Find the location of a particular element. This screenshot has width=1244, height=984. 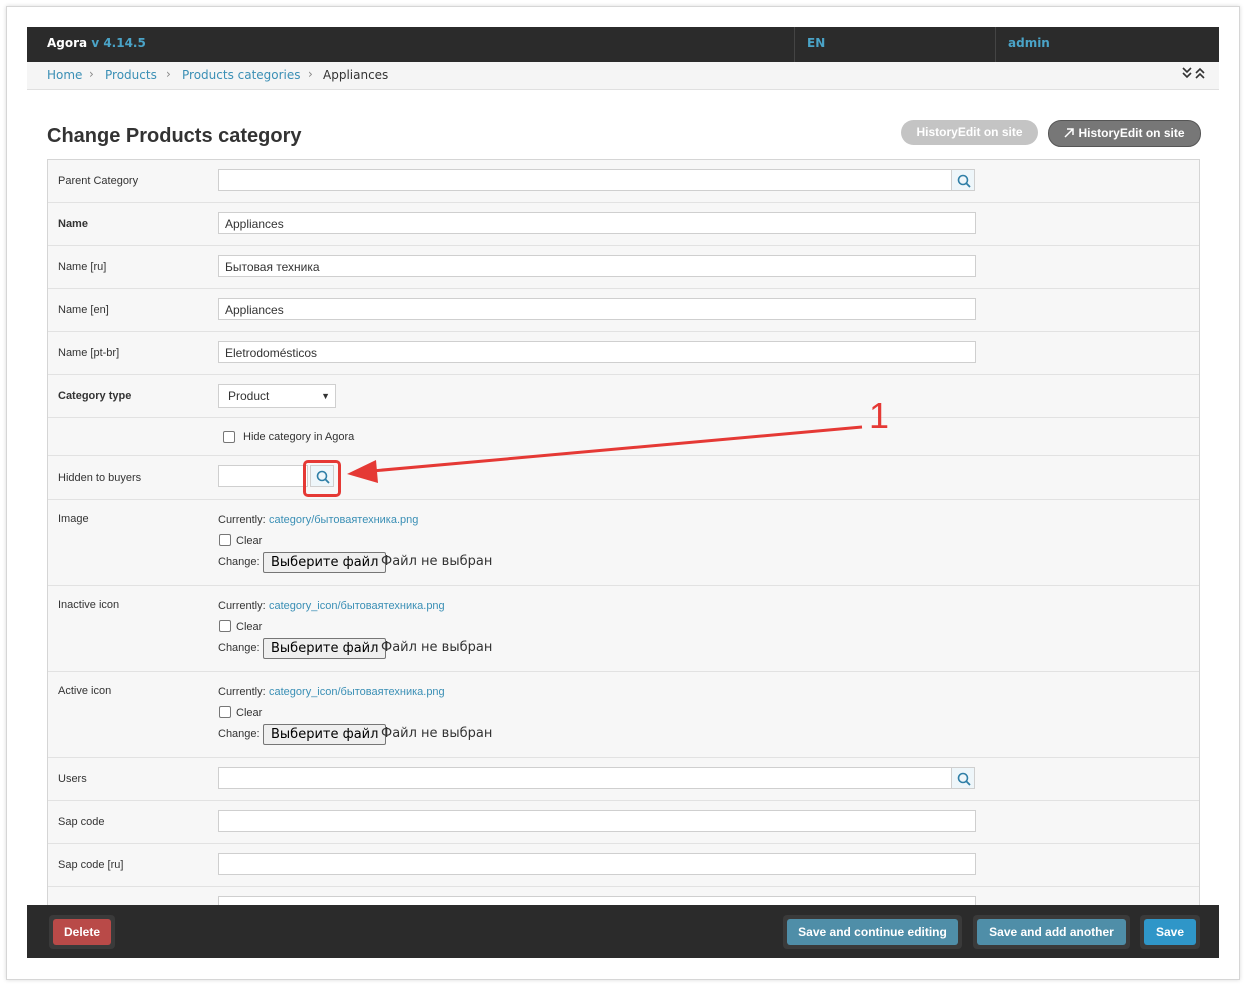

image-label: Image is located at coordinates (73, 519).